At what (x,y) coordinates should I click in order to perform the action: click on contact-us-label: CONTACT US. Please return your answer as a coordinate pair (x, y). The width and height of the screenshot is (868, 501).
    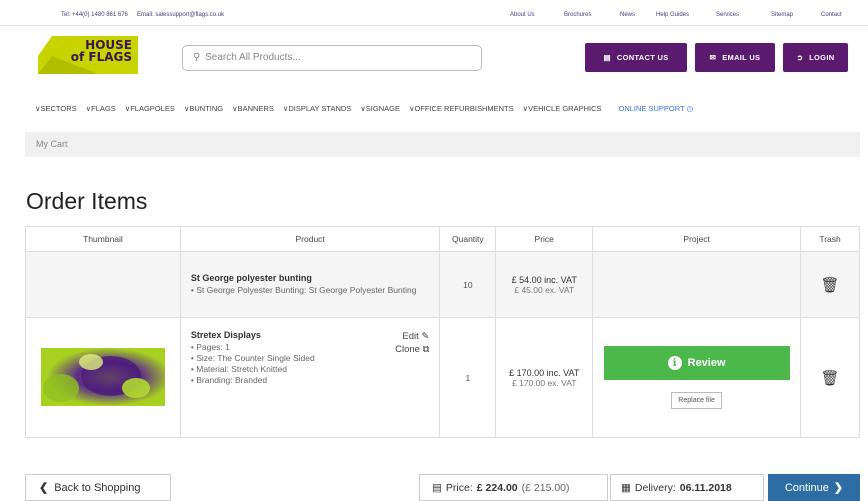
    Looking at the image, I should click on (642, 57).